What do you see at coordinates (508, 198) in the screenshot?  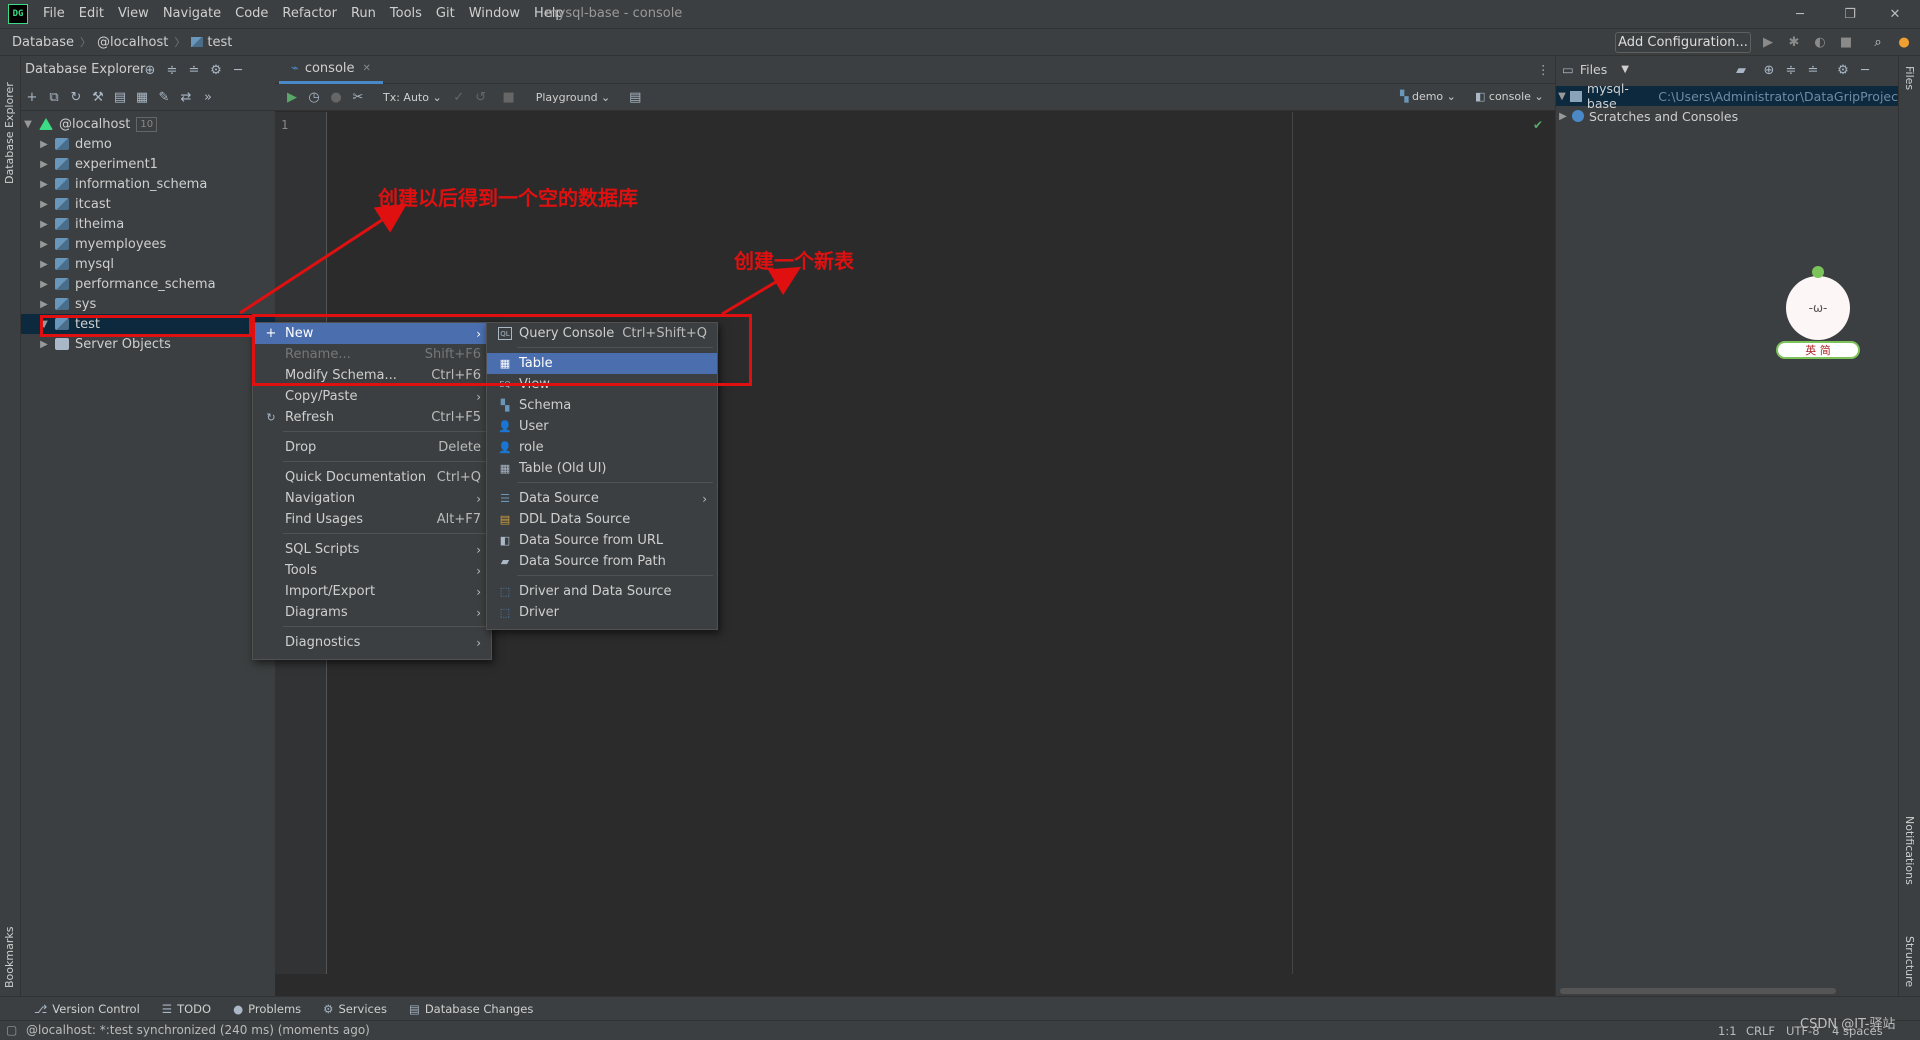 I see `annotation-empty-db-note: 创建以后得到一个空的数据库` at bounding box center [508, 198].